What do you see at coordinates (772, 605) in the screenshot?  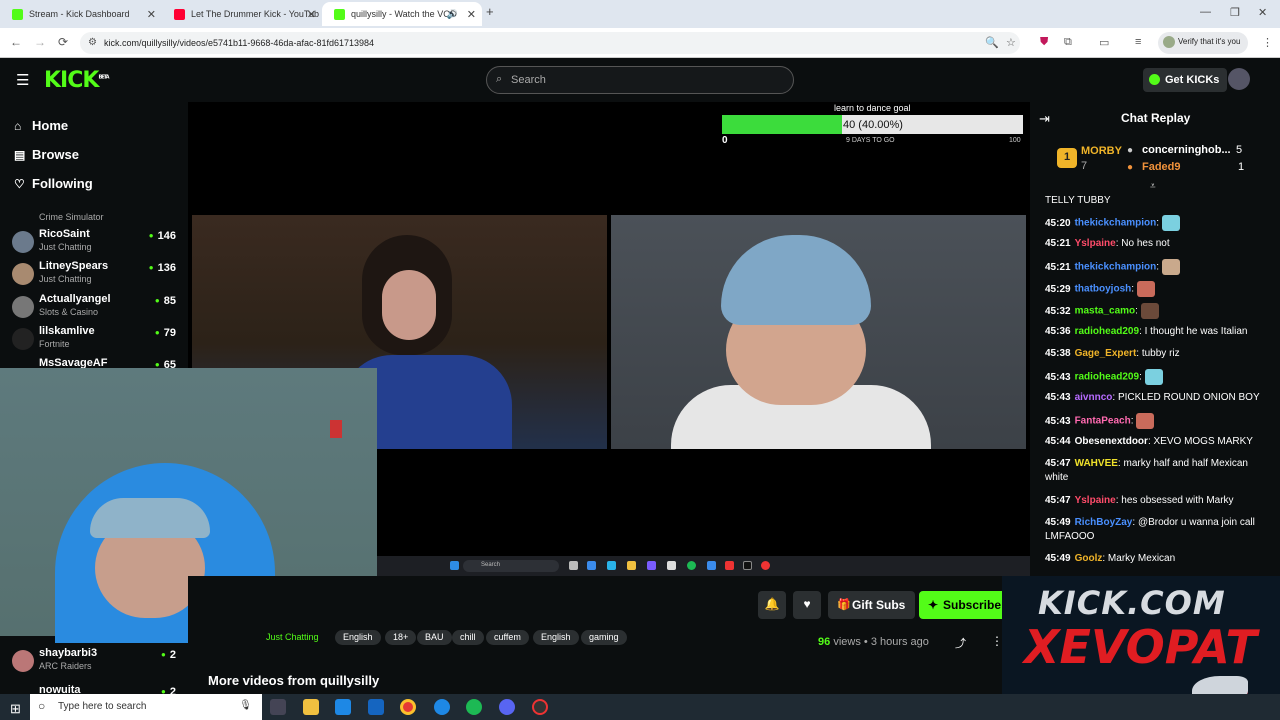 I see `notification-bell-button: 🔔` at bounding box center [772, 605].